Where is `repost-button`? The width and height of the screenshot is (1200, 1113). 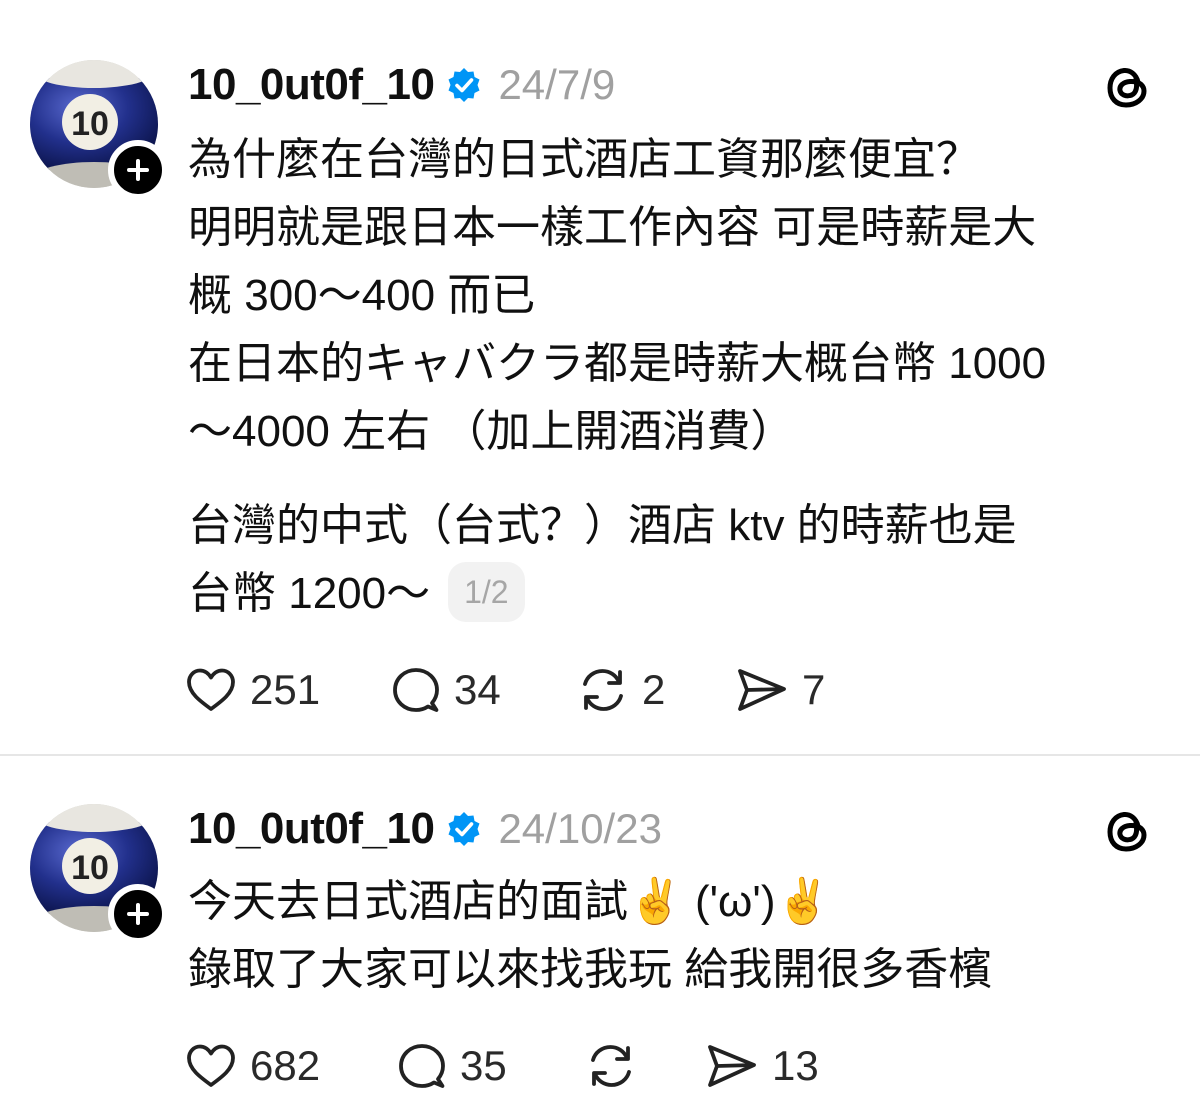
repost-button is located at coordinates (611, 1066).